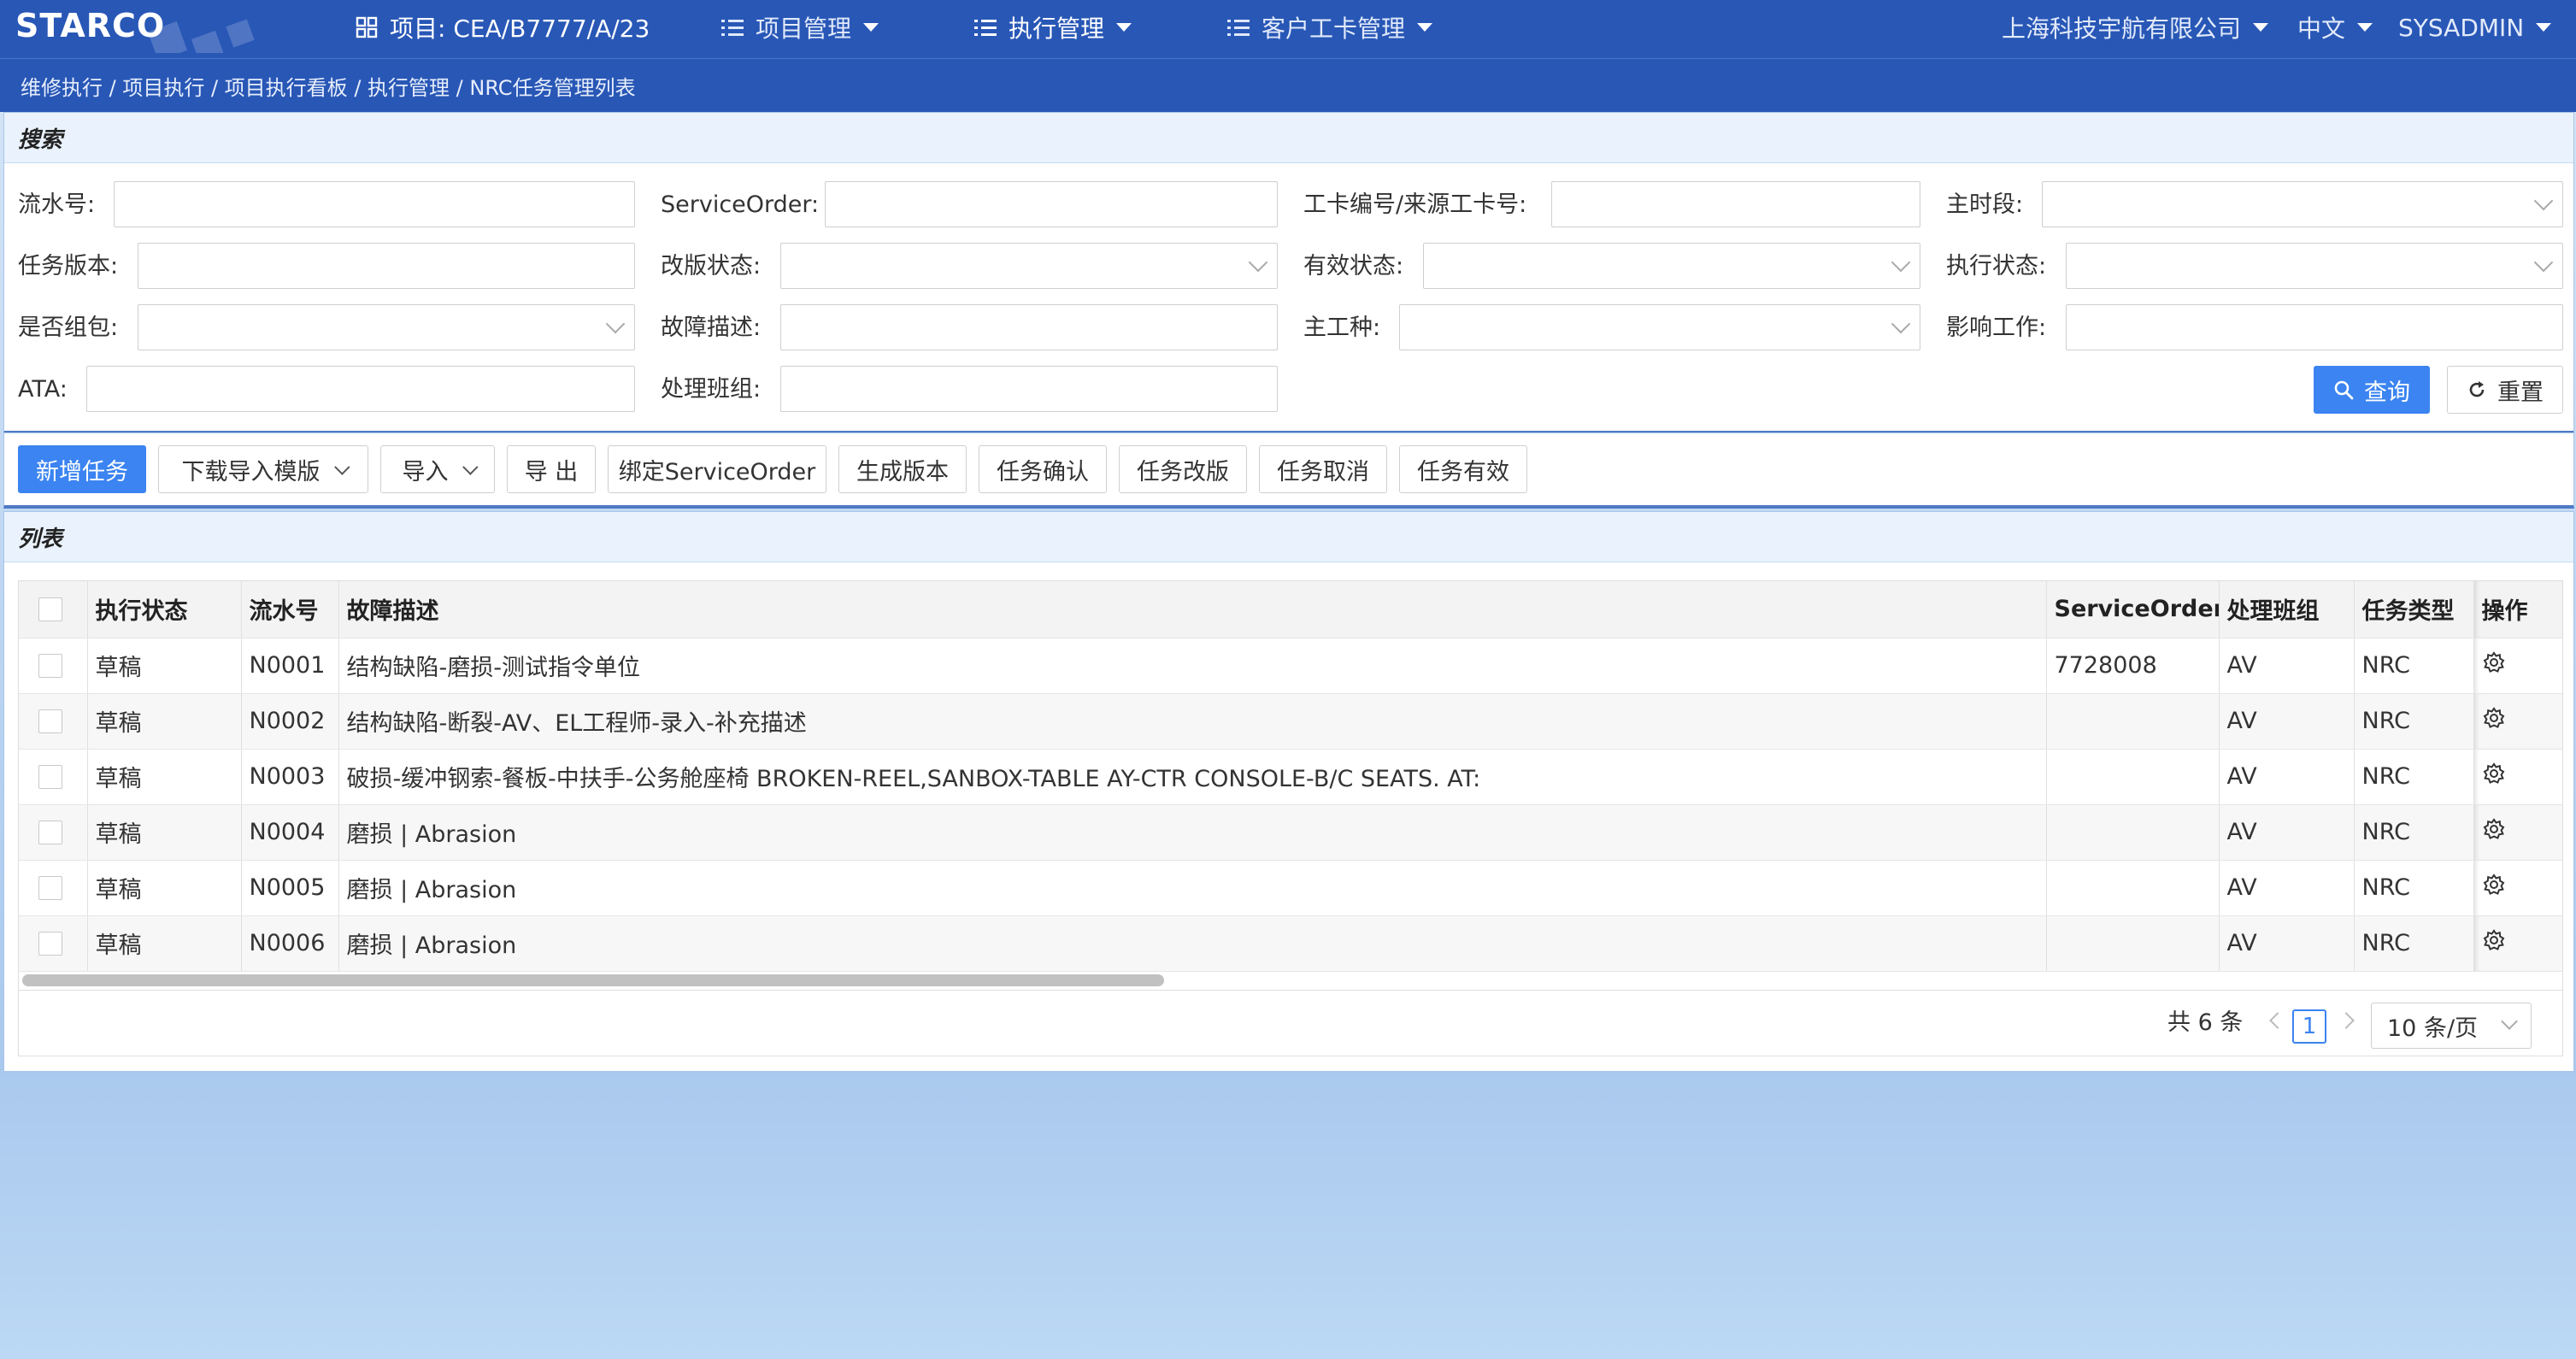  What do you see at coordinates (143, 29) in the screenshot?
I see `starco-logo: STARCO` at bounding box center [143, 29].